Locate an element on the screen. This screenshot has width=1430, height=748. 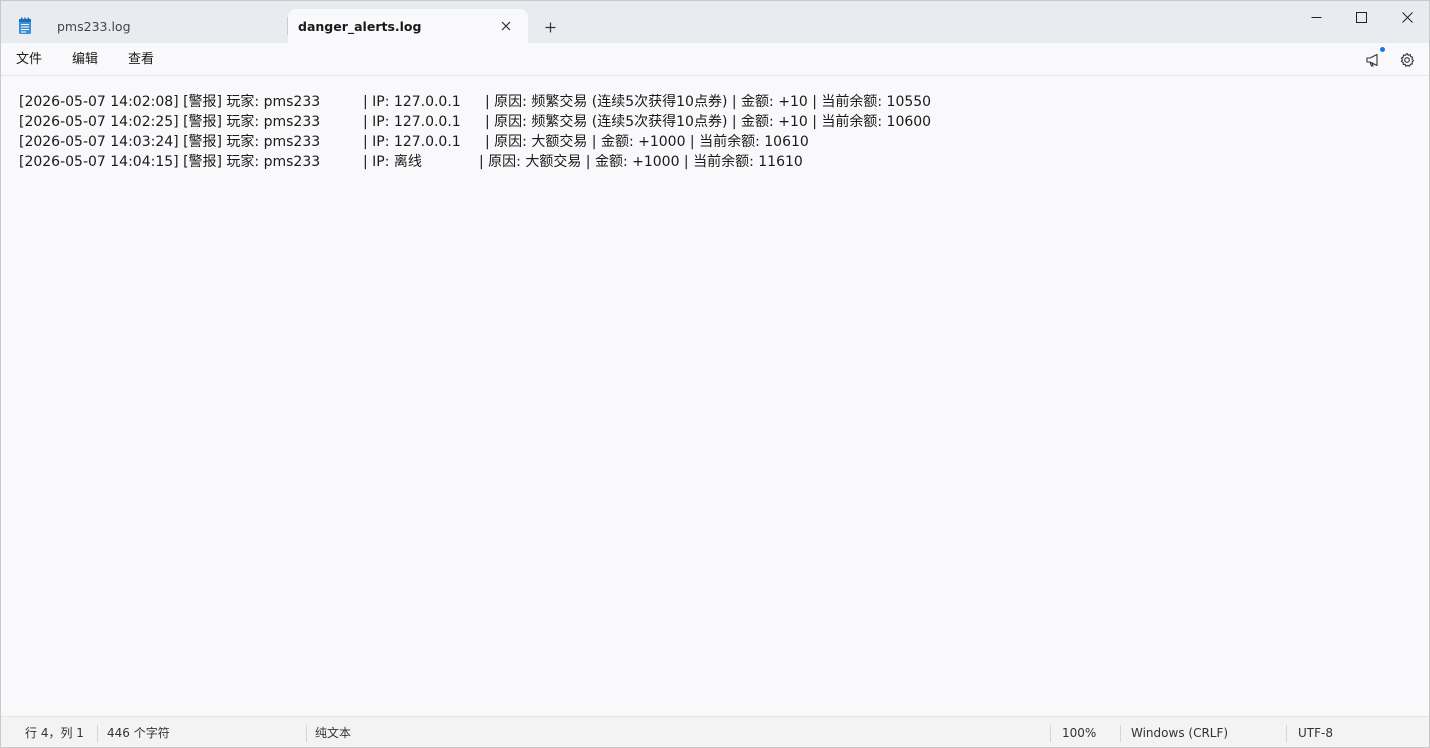
text-format: 纯文本 is located at coordinates (333, 732).